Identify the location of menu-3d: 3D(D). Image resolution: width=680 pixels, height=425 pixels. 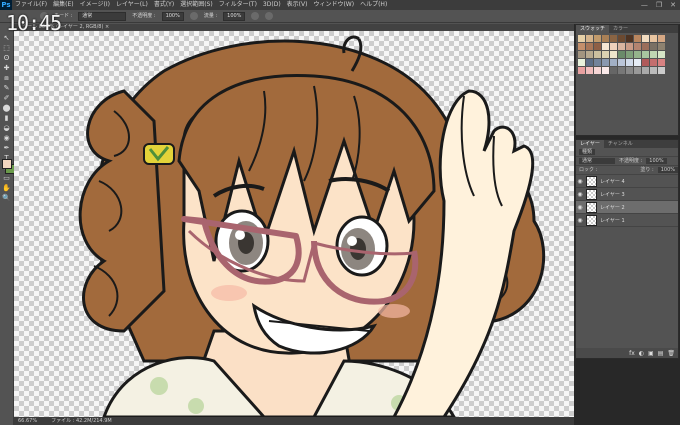
(272, 5).